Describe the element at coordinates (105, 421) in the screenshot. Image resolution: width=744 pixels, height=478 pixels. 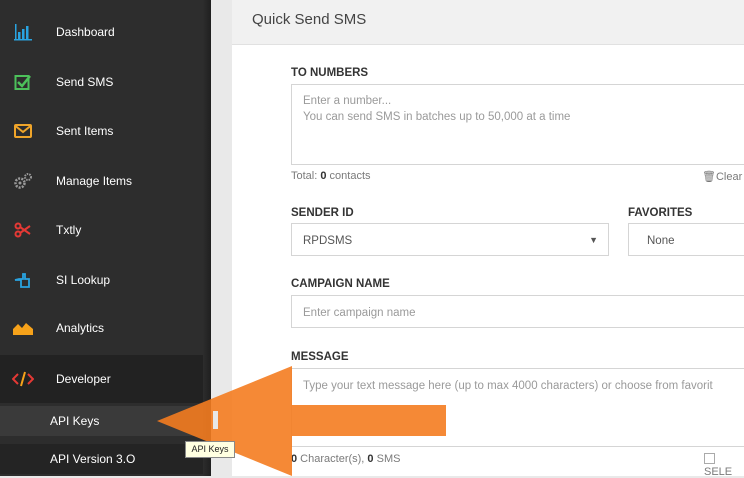
I see `sidebar-subitem-api-keys: API Keys` at that location.